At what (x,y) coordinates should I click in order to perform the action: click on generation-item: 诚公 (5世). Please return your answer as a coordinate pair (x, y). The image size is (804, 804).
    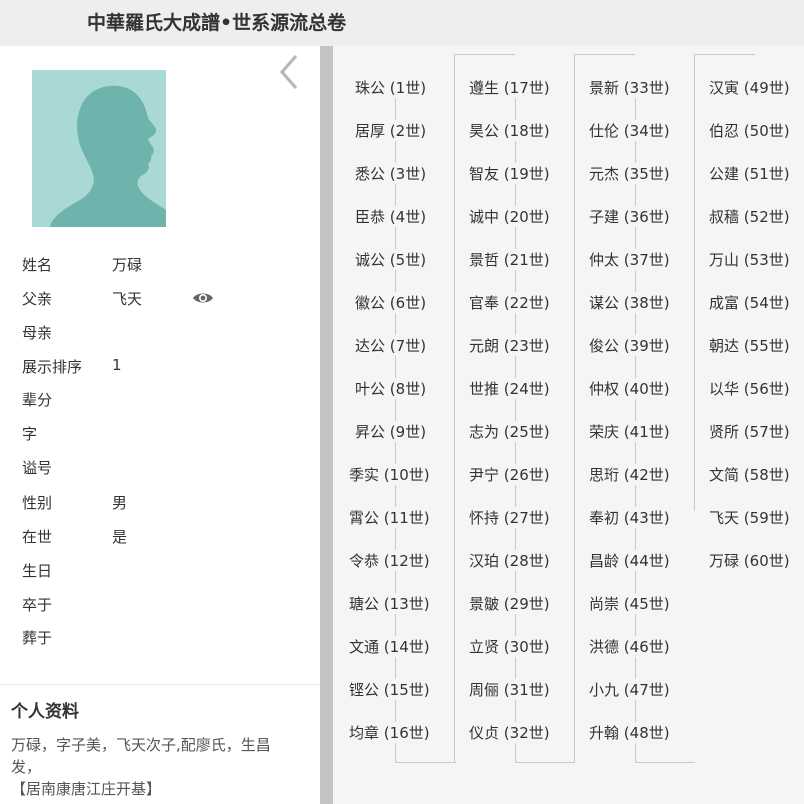
    Looking at the image, I should click on (391, 259).